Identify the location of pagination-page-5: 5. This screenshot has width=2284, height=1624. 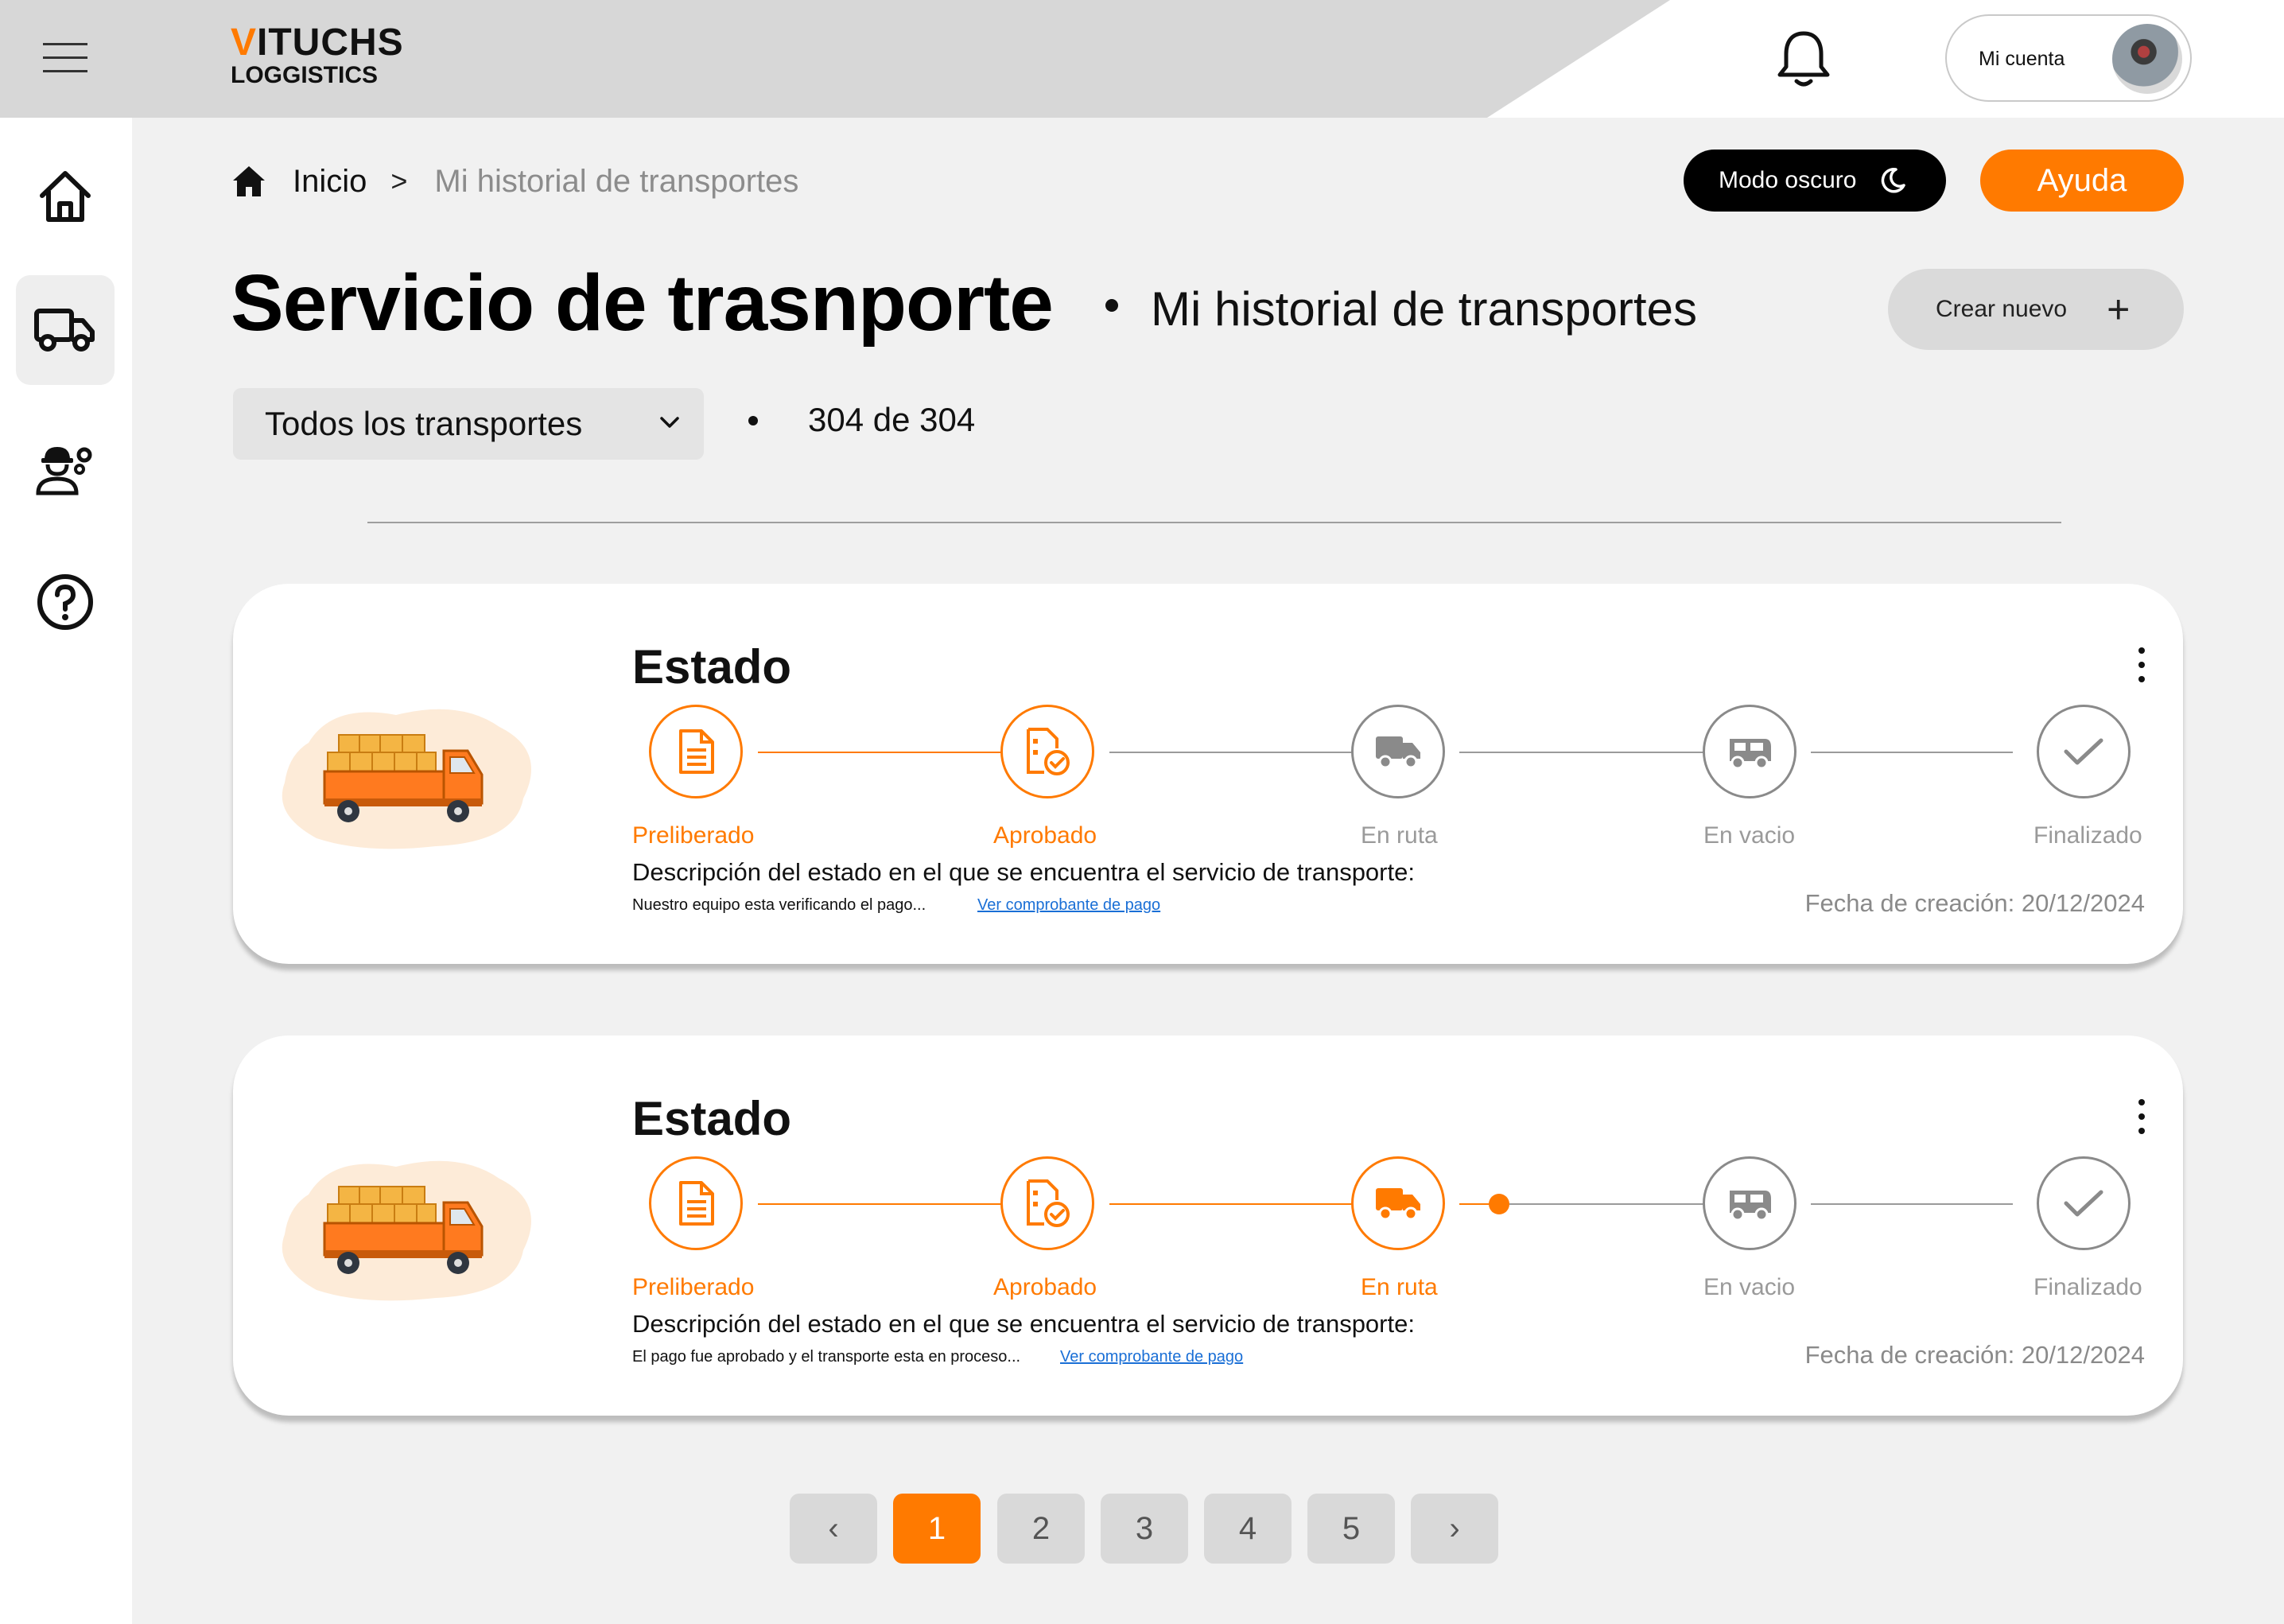
(1351, 1529).